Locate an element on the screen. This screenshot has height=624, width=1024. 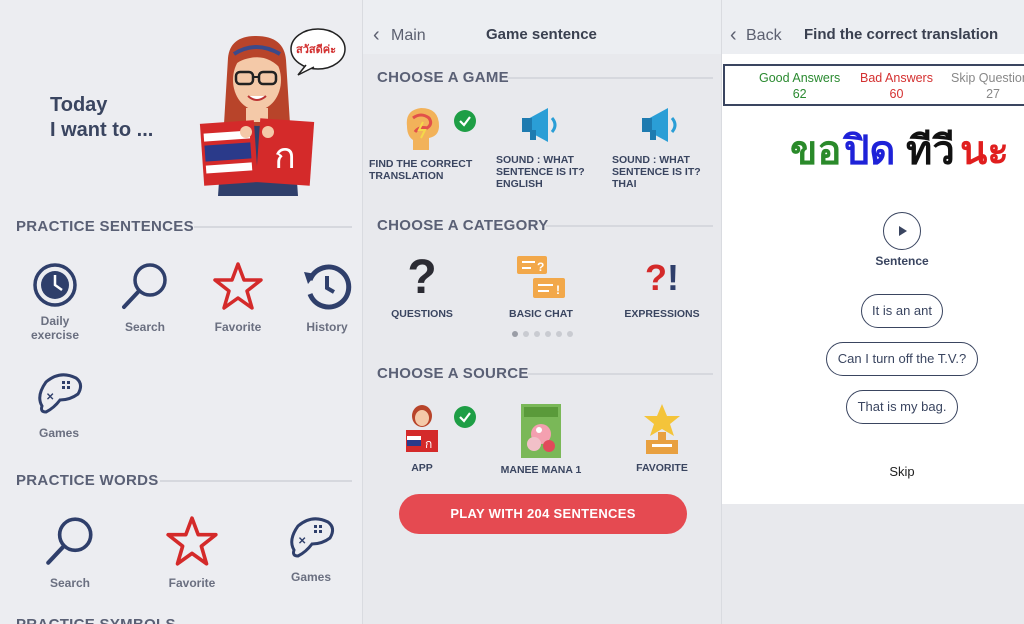
history-icon is located at coordinates (328, 287).